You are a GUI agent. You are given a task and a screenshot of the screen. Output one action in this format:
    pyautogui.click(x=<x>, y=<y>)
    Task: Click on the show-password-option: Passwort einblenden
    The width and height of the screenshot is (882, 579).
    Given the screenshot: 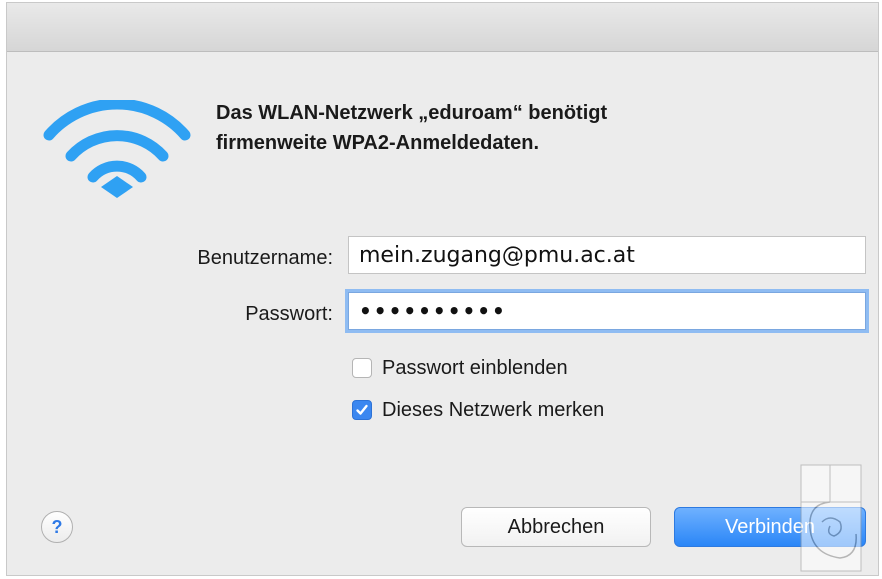 What is the action you would take?
    pyautogui.click(x=460, y=368)
    